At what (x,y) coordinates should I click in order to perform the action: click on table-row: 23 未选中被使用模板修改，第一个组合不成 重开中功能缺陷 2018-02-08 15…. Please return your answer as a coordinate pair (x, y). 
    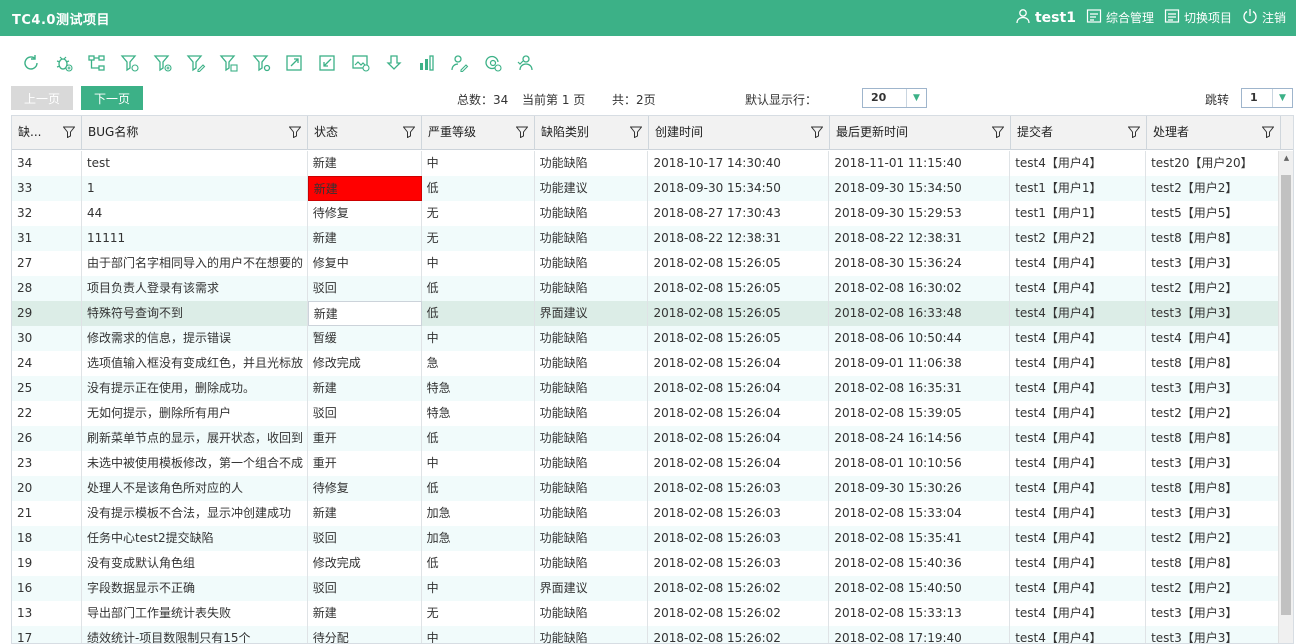
    Looking at the image, I should click on (646, 463).